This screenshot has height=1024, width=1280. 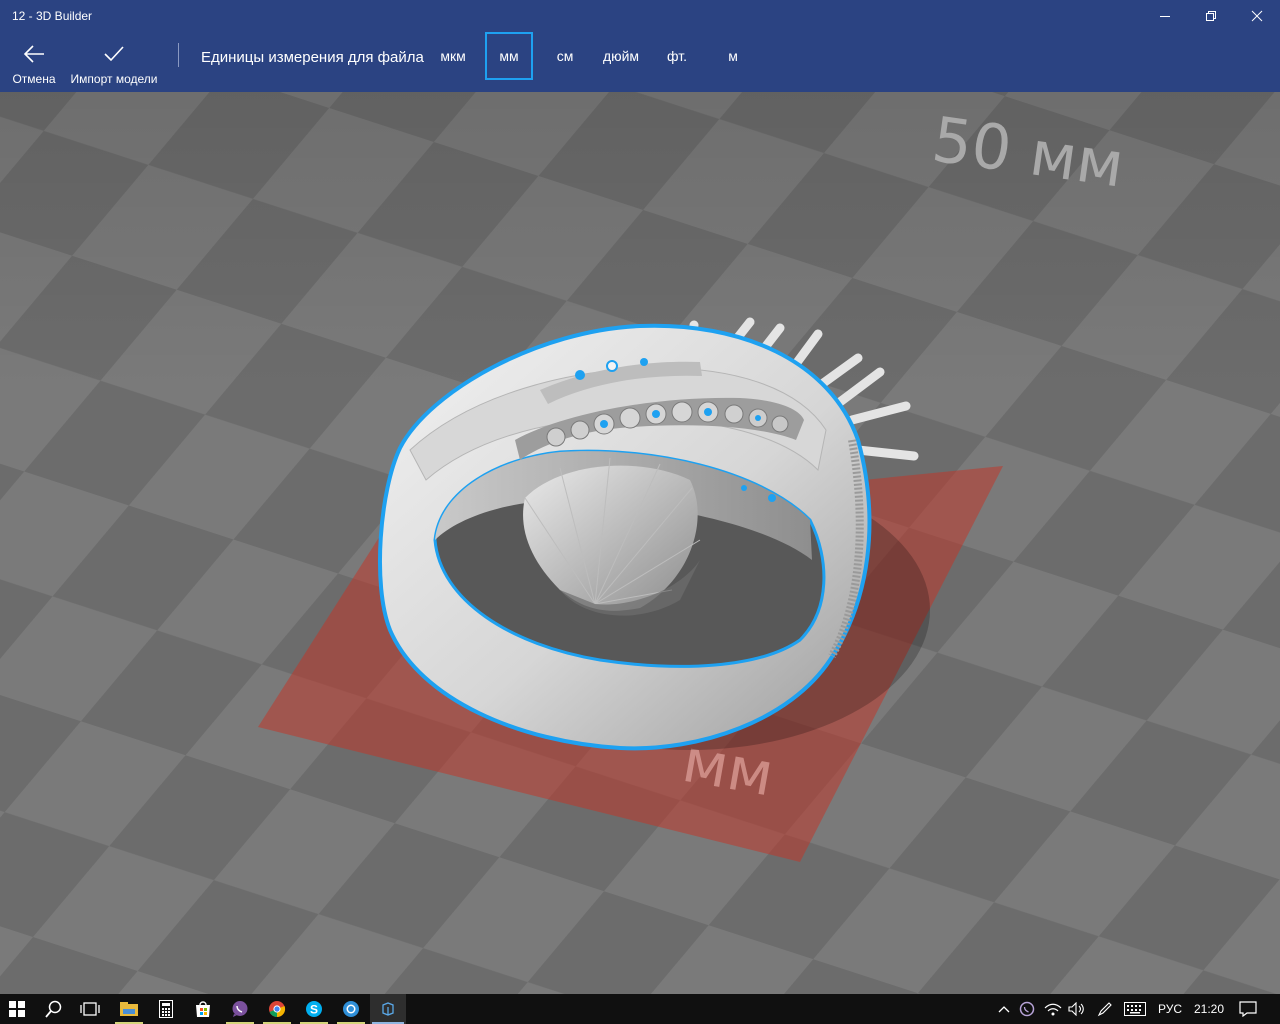 I want to click on taskbar-app-chrome, so click(x=277, y=1009).